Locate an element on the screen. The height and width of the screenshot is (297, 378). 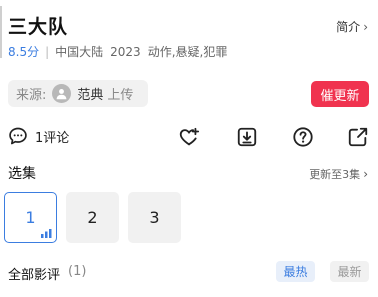
source-pill: 来源: 范典 上传 is located at coordinates (78, 93).